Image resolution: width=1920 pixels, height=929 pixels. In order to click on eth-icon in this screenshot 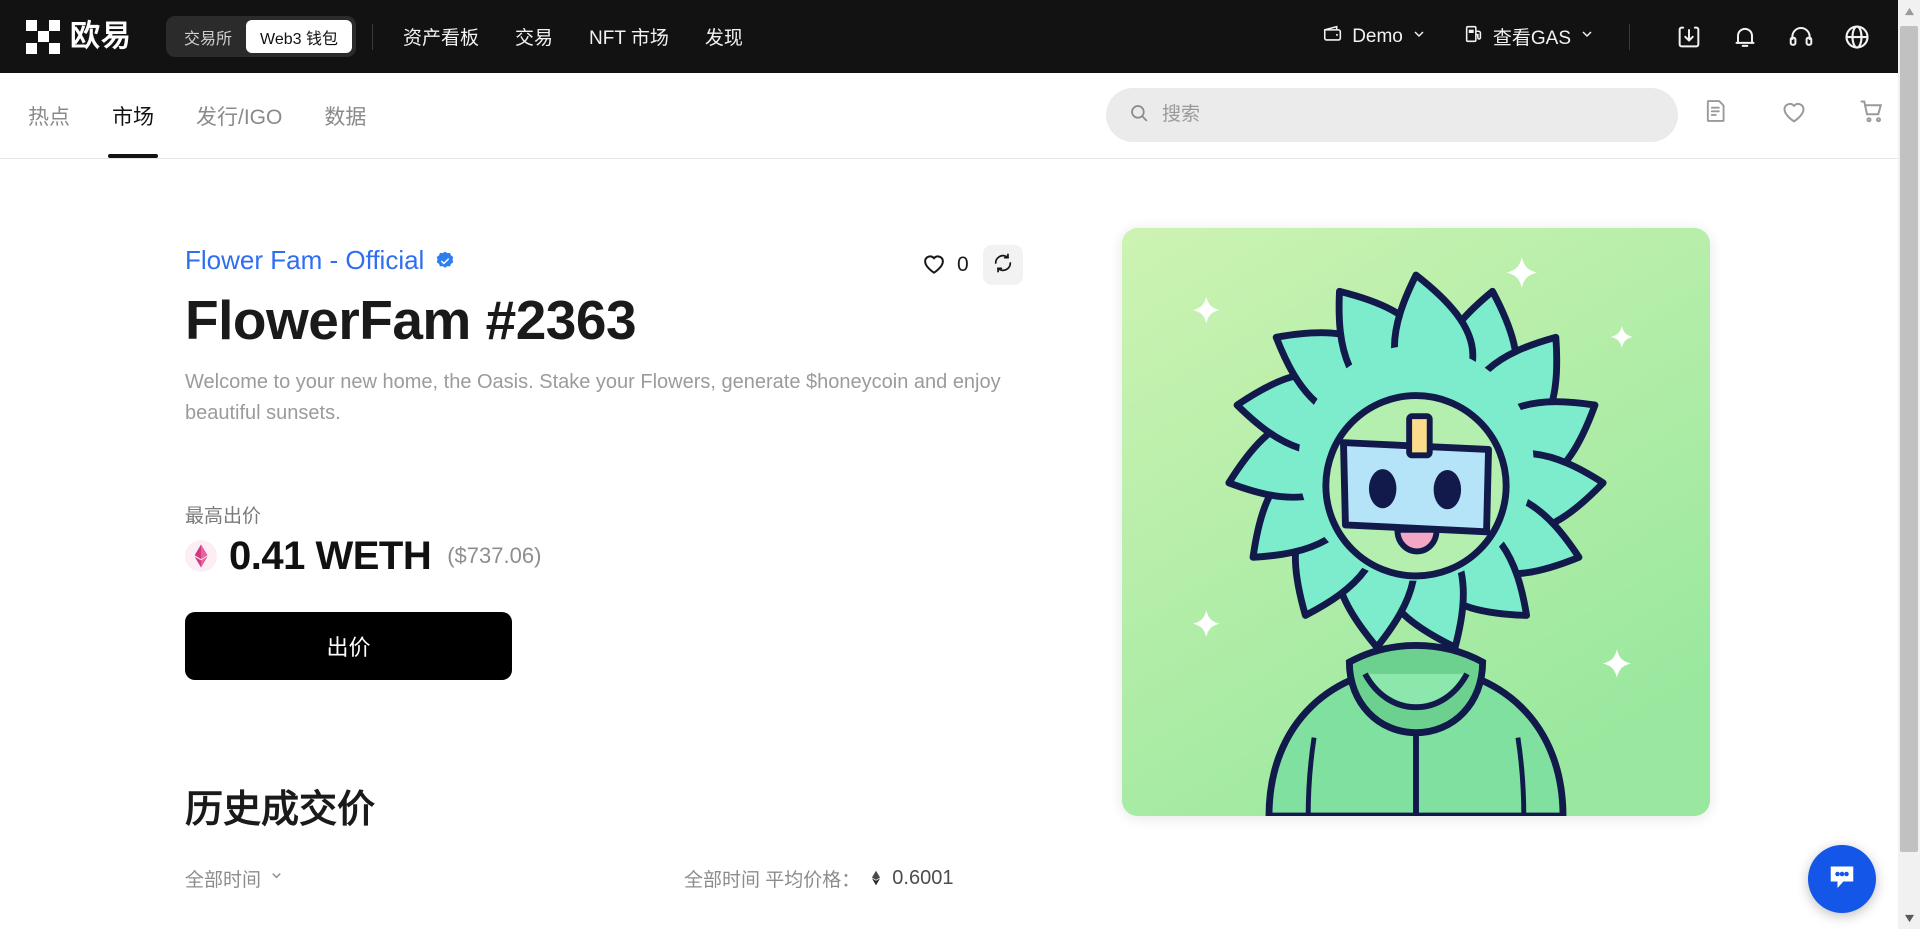, I will do `click(876, 878)`.